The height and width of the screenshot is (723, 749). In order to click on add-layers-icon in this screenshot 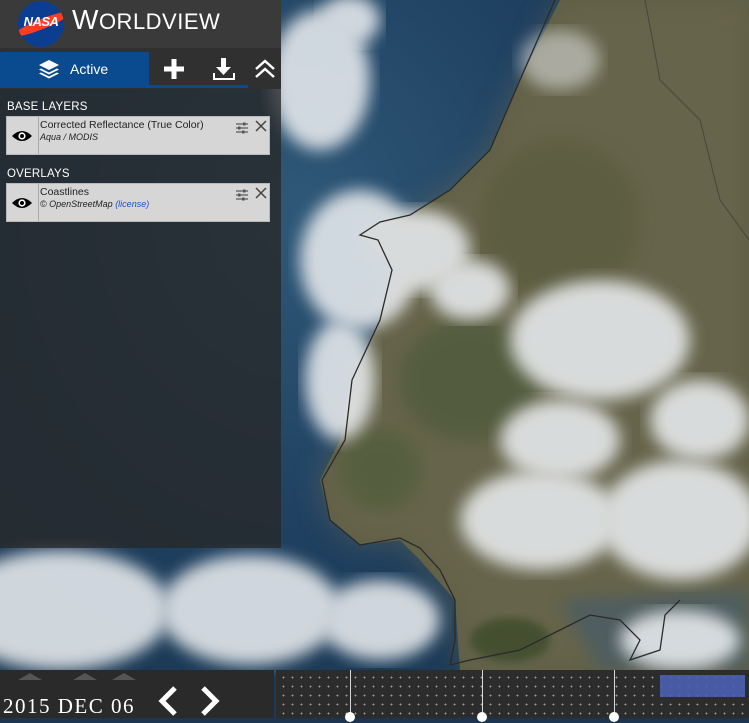, I will do `click(174, 69)`.